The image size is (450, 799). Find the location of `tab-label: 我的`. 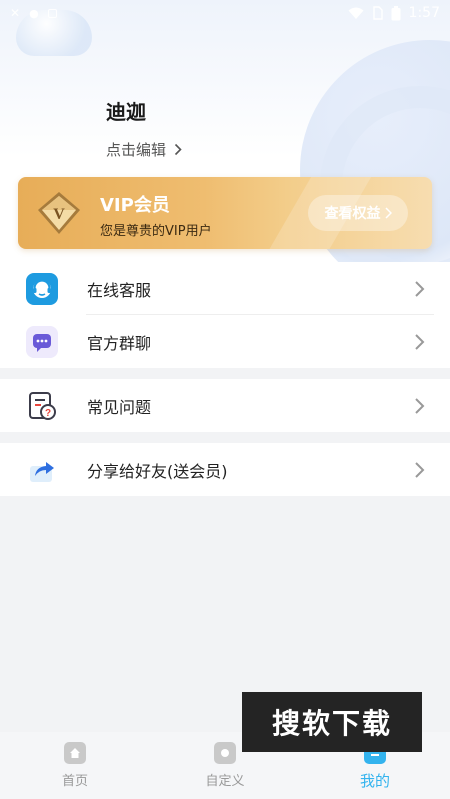

tab-label: 我的 is located at coordinates (374, 781).